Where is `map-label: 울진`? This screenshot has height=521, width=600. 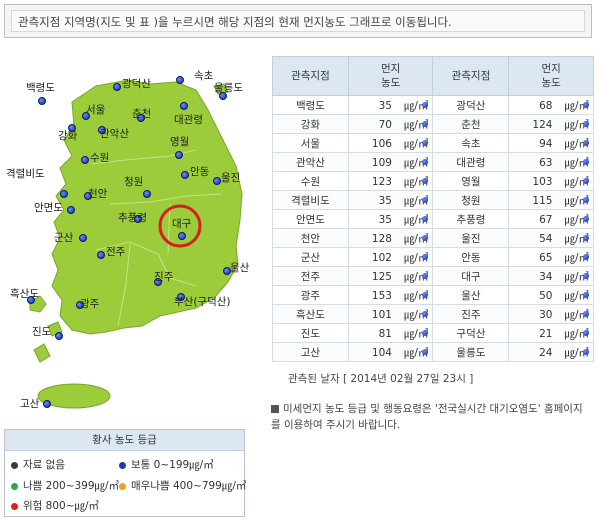 map-label: 울진 is located at coordinates (230, 178).